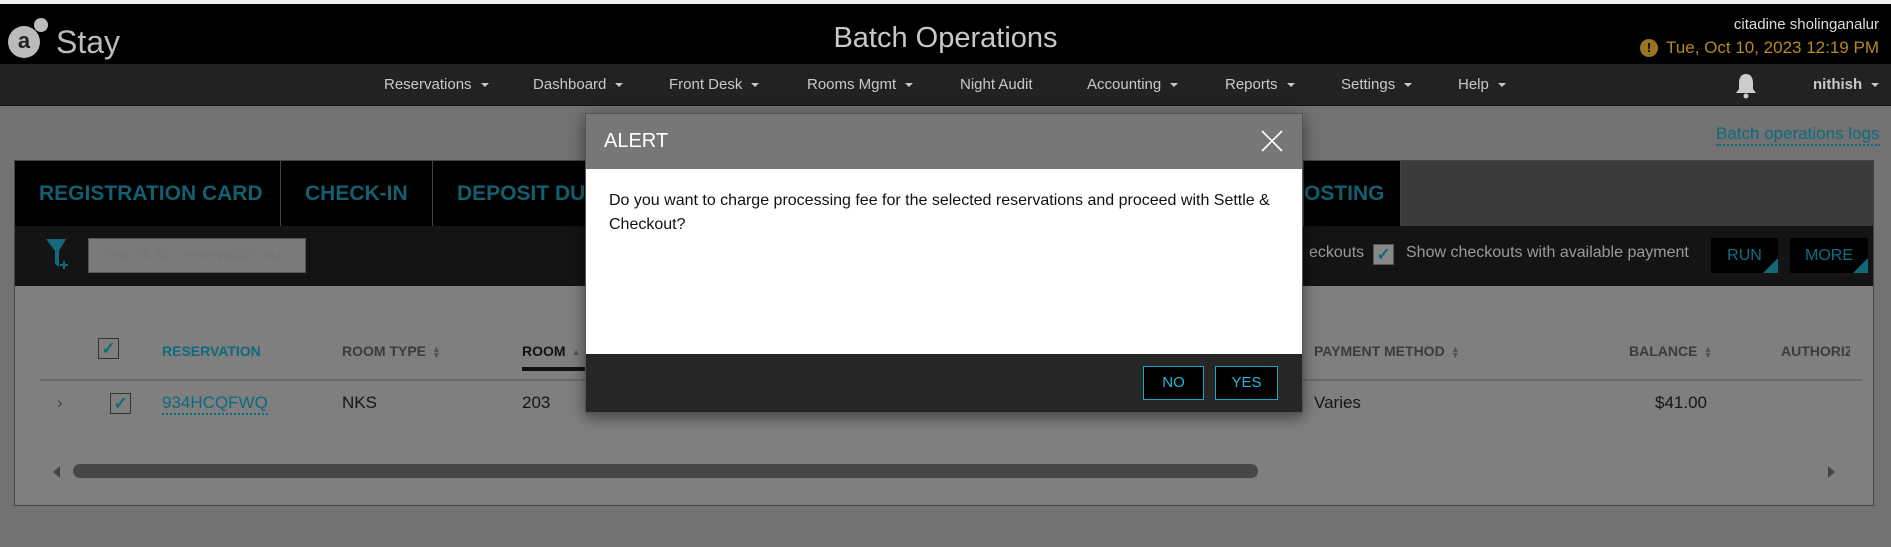  I want to click on batch-operations-logs-link: Batch operations logs, so click(1798, 135).